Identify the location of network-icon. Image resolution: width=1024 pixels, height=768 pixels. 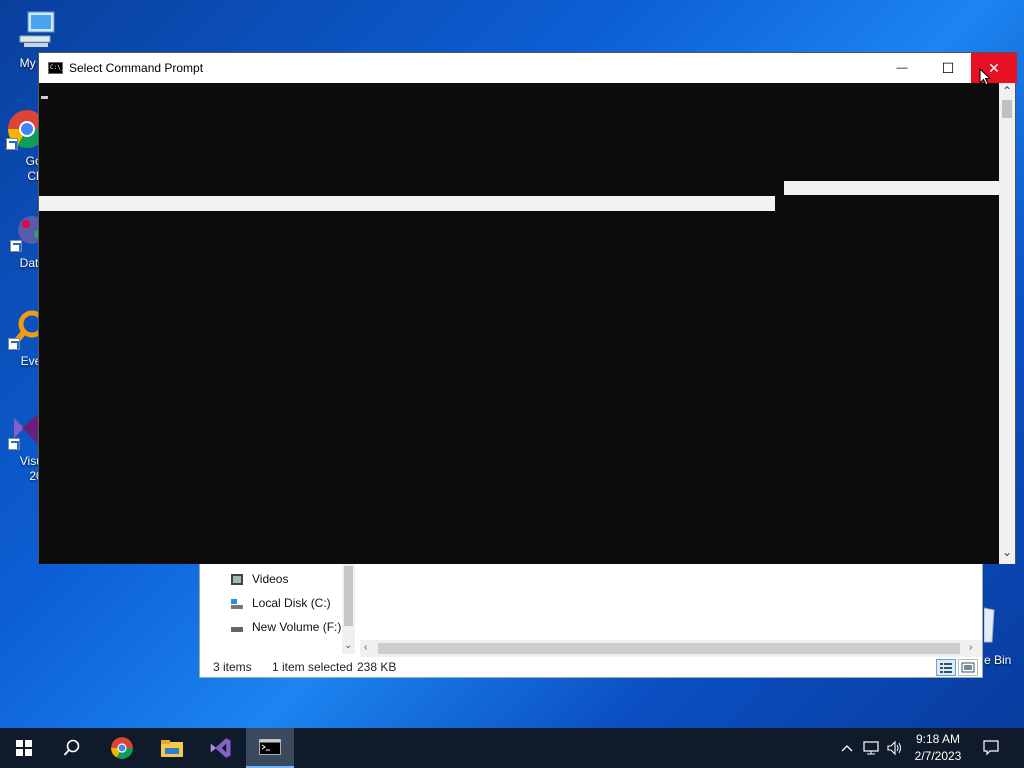
(871, 748).